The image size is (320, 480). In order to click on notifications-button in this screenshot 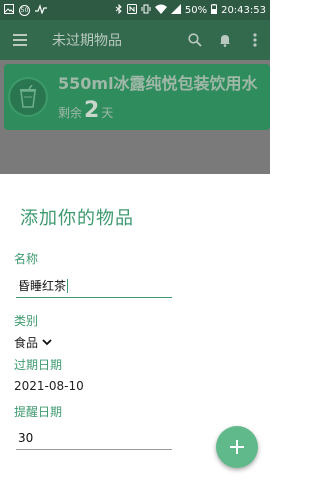, I will do `click(225, 40)`.